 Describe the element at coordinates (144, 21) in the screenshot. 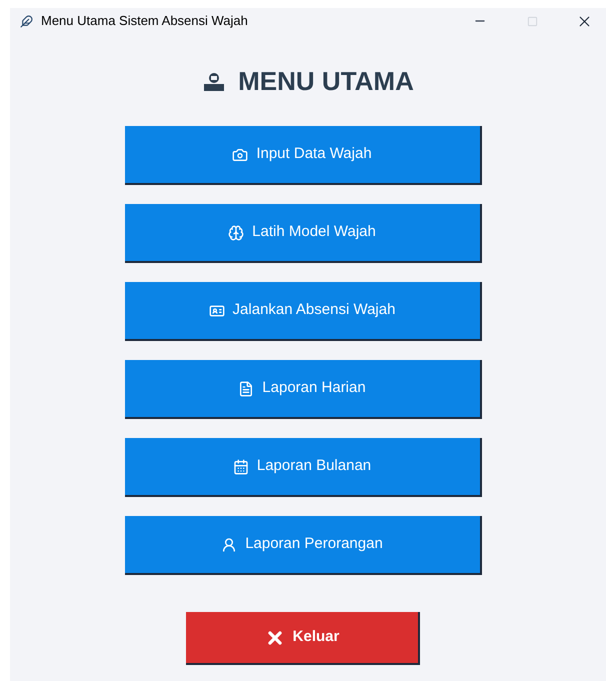

I see `window-title: Menu Utama Sistem Absensi Wajah` at that location.